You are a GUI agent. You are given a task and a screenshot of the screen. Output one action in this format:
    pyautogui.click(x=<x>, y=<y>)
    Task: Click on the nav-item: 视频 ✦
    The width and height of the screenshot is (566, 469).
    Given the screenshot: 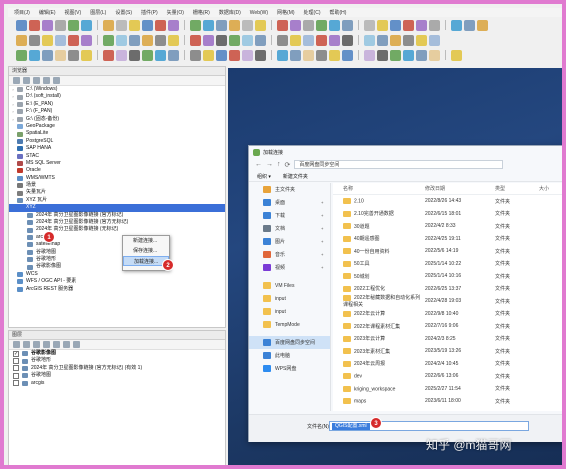 What is the action you would take?
    pyautogui.click(x=289, y=267)
    